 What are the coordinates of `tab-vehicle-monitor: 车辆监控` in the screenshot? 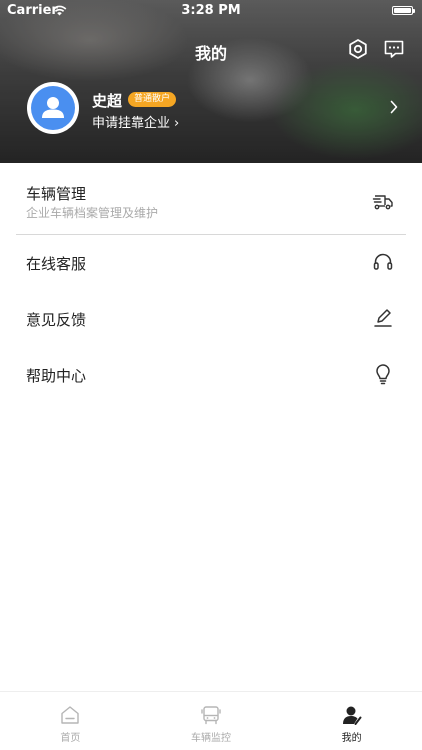 It's located at (211, 721).